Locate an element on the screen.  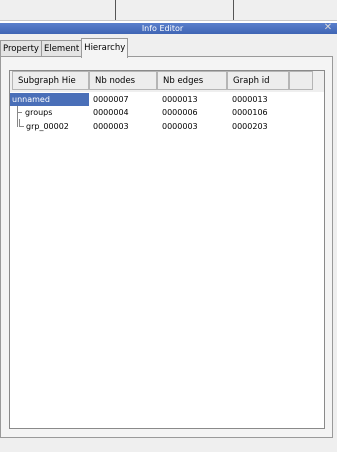
row-name: groups is located at coordinates (39, 112).